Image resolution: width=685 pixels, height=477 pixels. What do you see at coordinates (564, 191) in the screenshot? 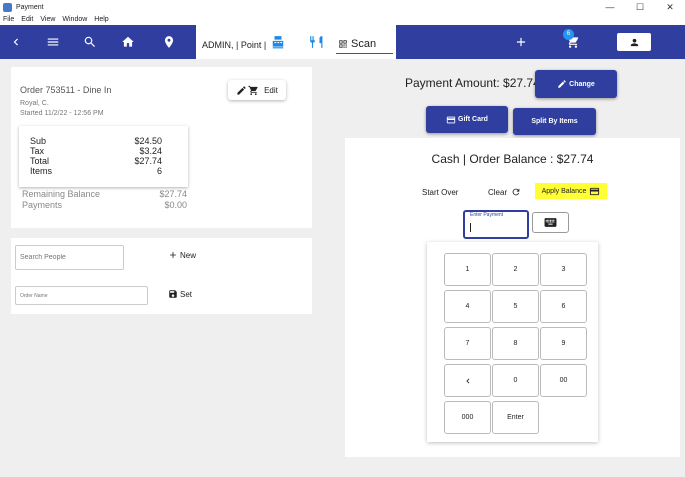
I see `apply-balance-label: Apply Balance` at bounding box center [564, 191].